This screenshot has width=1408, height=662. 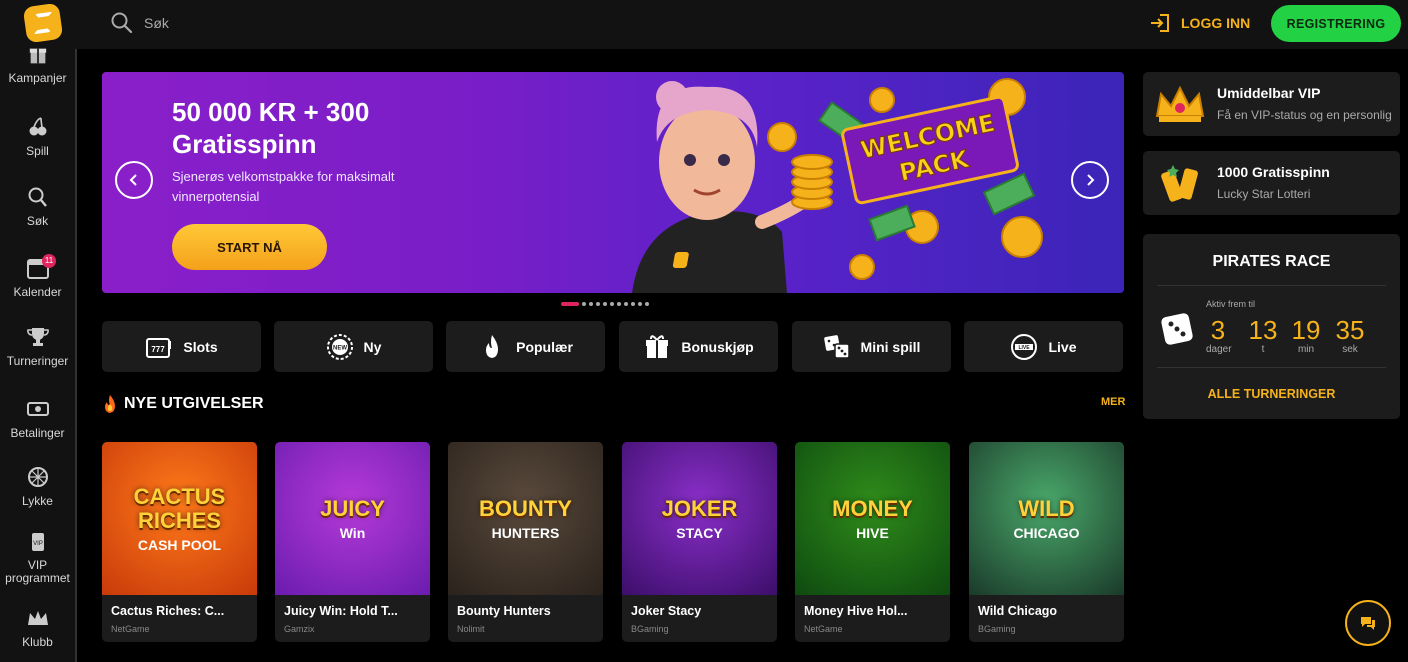 I want to click on svg-text: 777, so click(x=159, y=349).